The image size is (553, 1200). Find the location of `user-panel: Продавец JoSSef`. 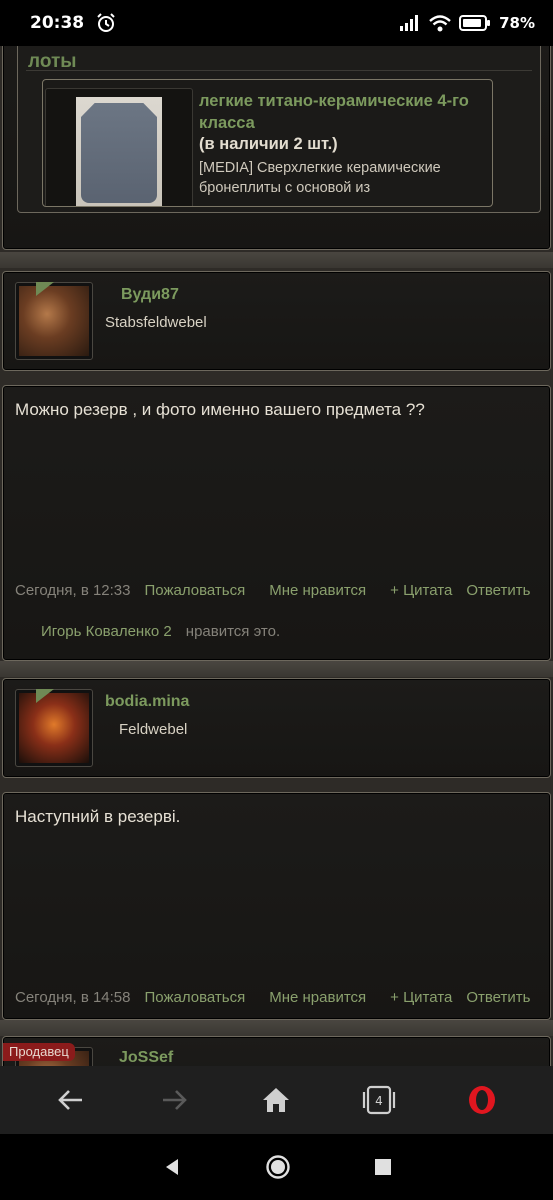

user-panel: Продавец JoSSef is located at coordinates (276, 1051).